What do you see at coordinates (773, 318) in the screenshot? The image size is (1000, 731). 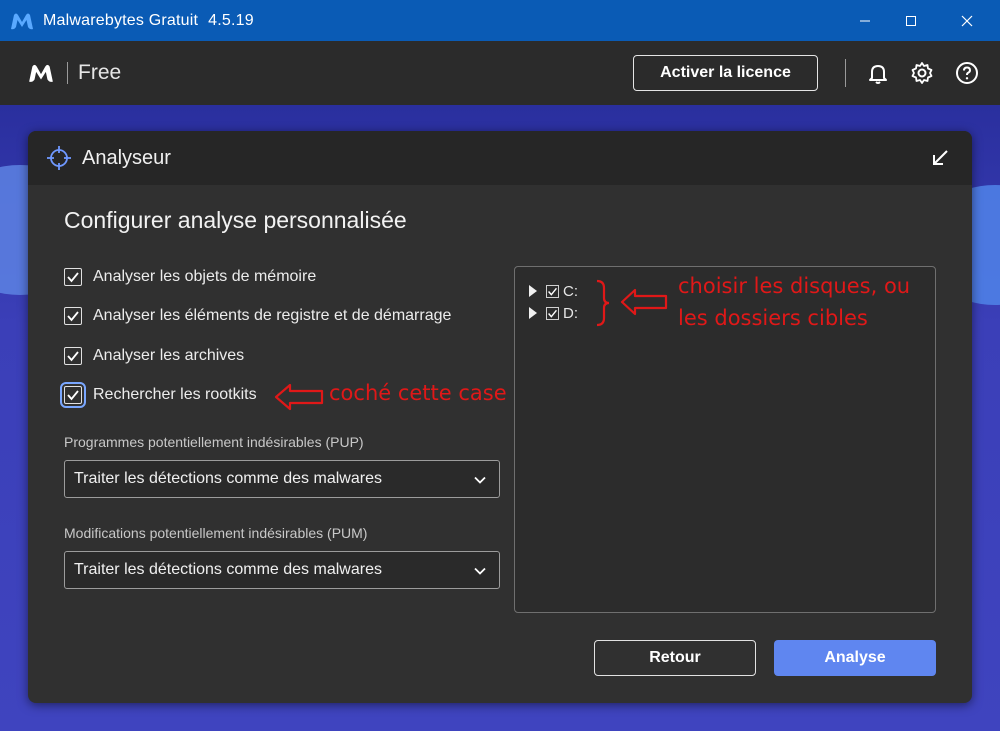 I see `annotation-drives-note-line2: les dossiers cibles` at bounding box center [773, 318].